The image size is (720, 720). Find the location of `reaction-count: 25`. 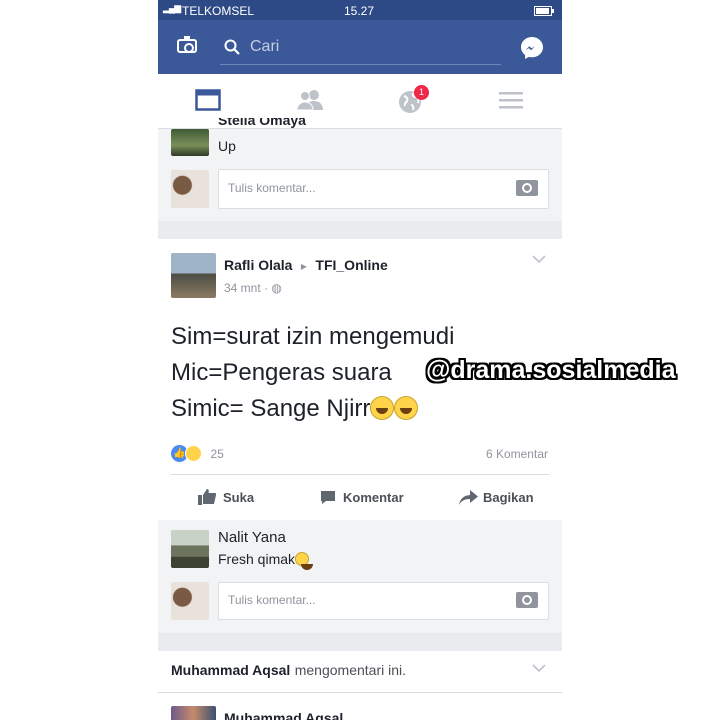

reaction-count: 25 is located at coordinates (217, 453).